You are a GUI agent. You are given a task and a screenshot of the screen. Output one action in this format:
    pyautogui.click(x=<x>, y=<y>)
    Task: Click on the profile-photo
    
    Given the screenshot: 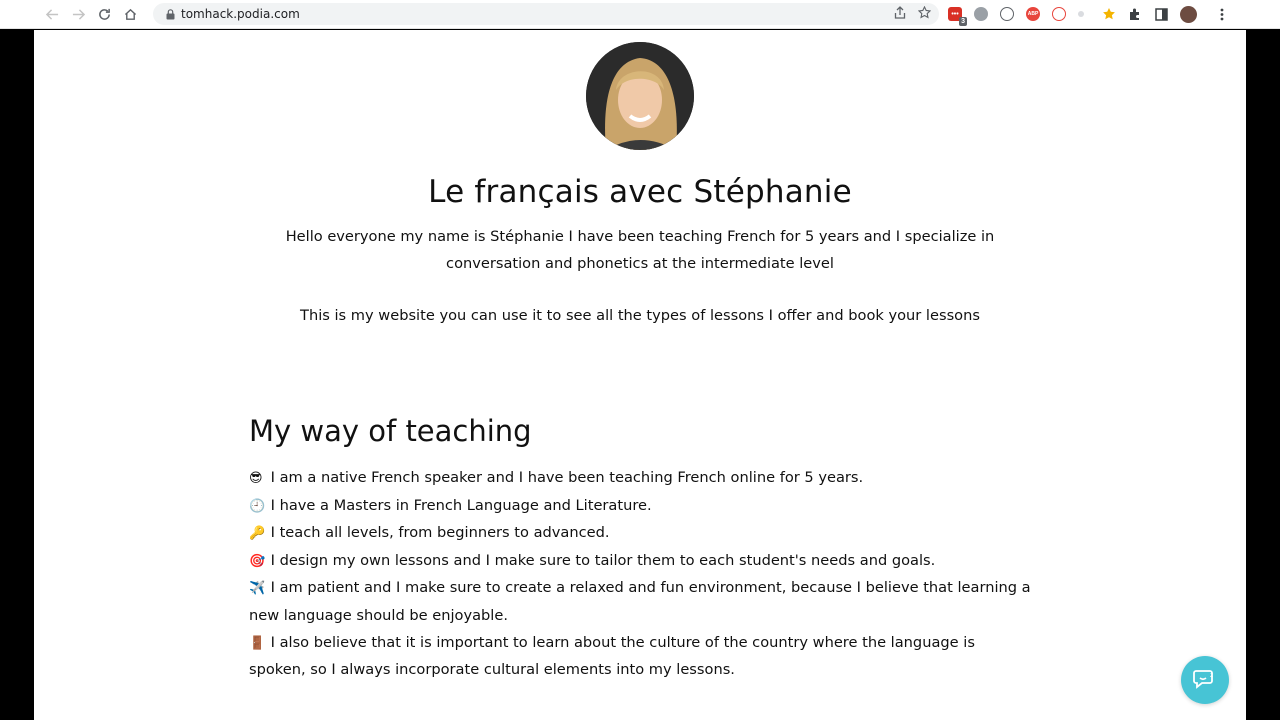 What is the action you would take?
    pyautogui.click(x=640, y=96)
    